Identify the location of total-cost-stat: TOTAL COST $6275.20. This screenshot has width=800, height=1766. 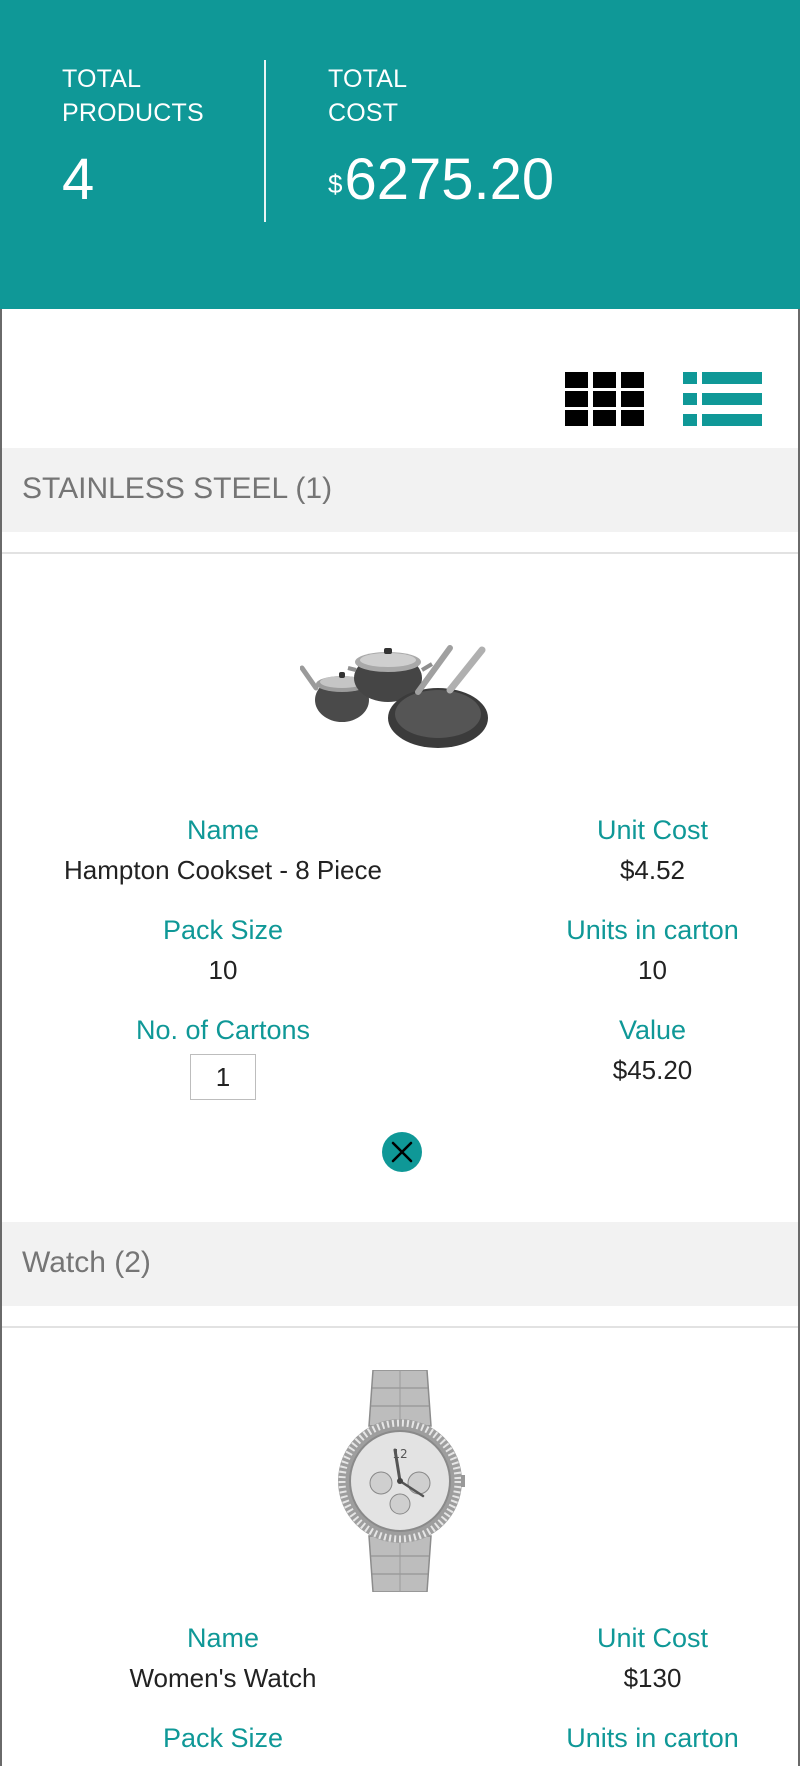
(478, 137).